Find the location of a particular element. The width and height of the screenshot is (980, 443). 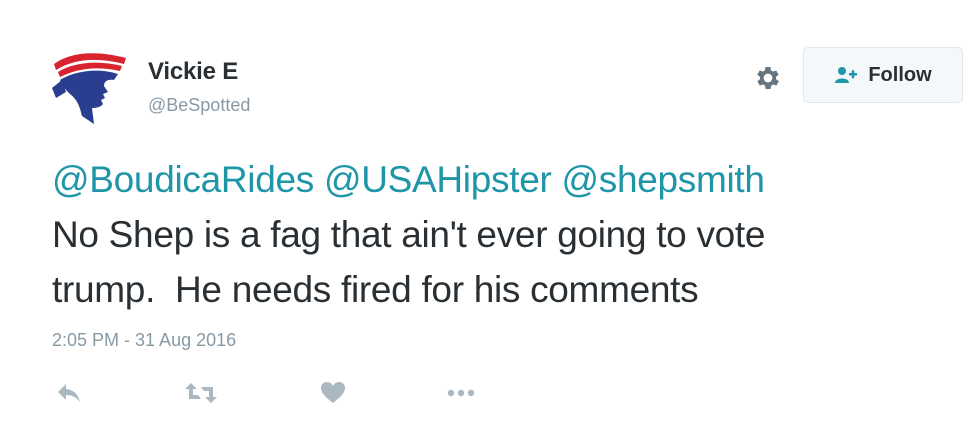

retweet-button is located at coordinates (201, 393).